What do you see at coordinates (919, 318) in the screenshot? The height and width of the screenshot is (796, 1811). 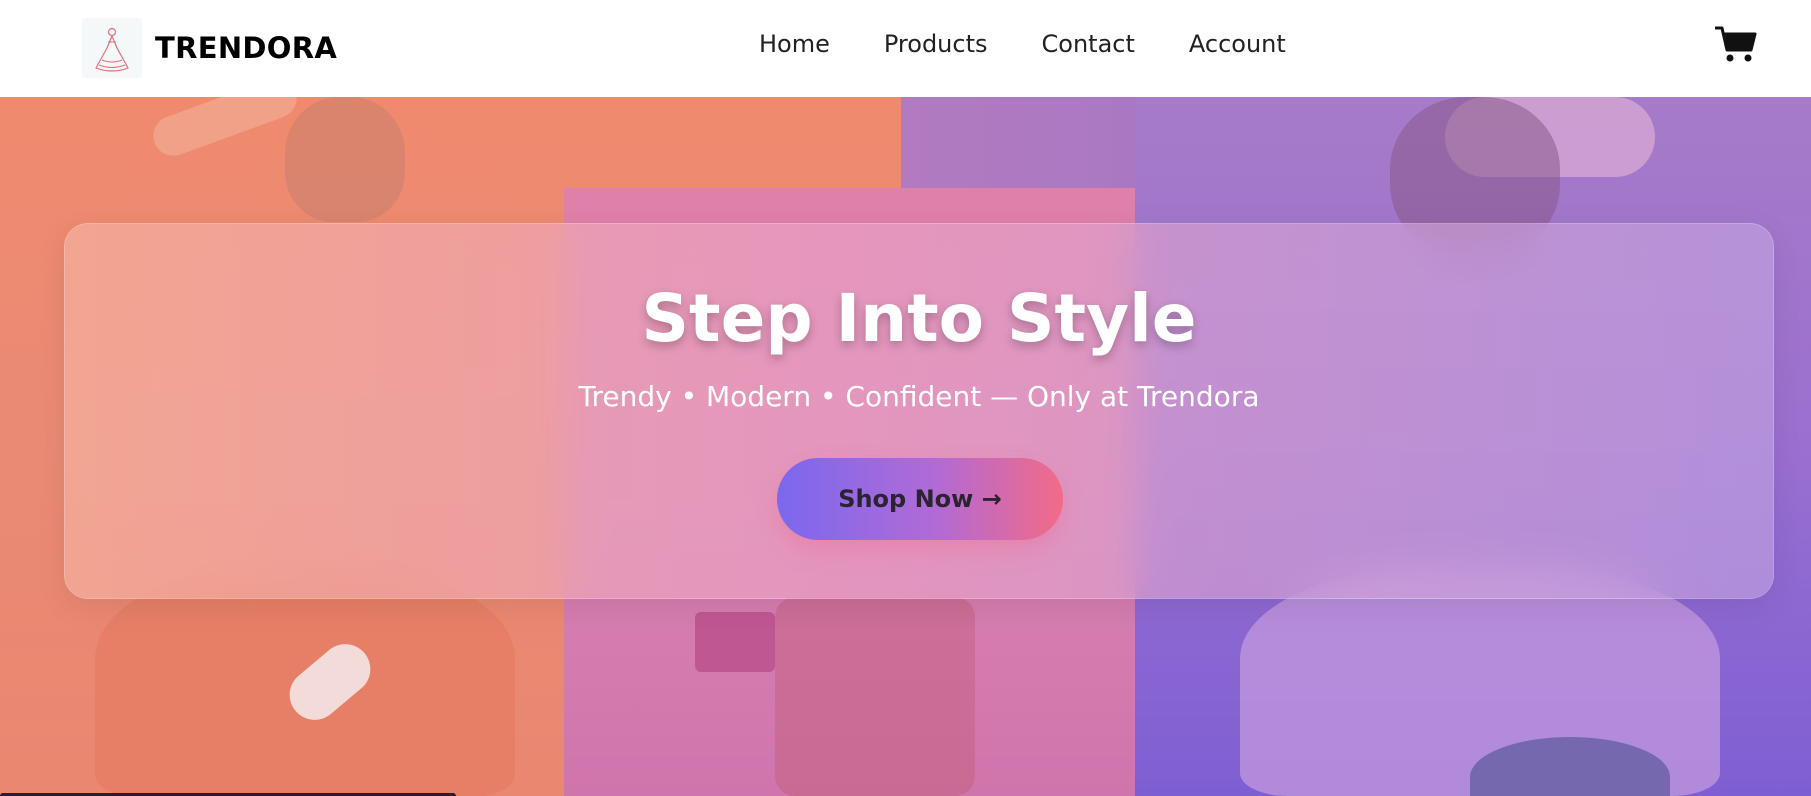 I see `hero-title: Step Into Style` at bounding box center [919, 318].